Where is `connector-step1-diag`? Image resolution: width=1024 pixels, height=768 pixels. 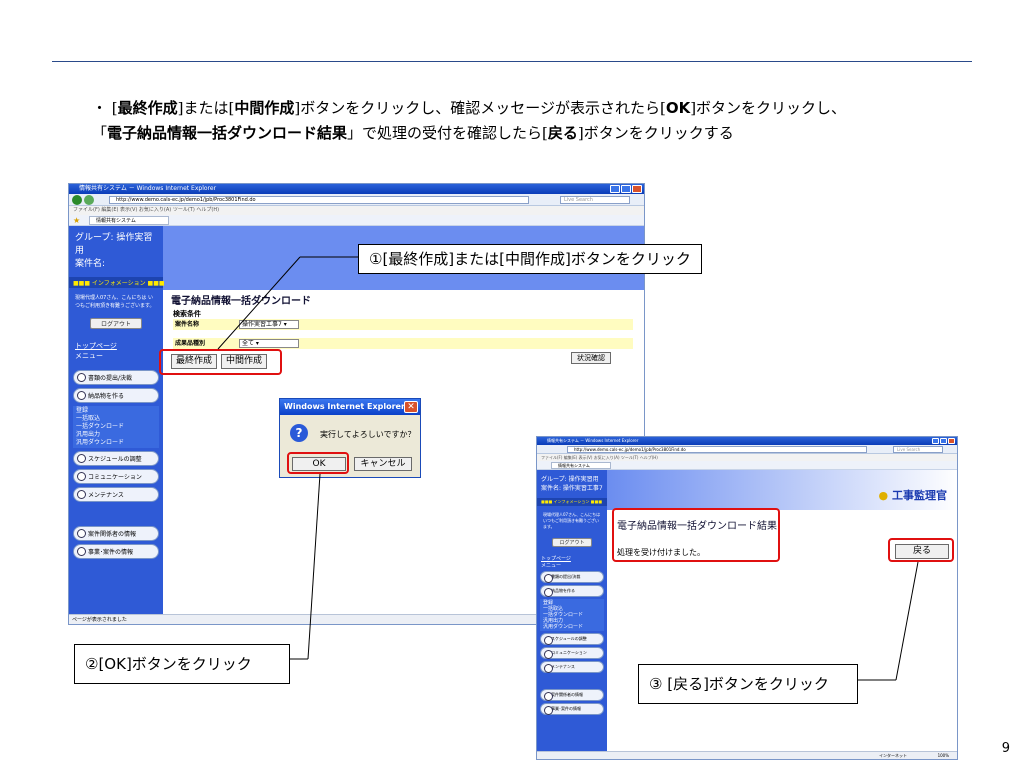
connector-step1-diag is located at coordinates (259, 303).